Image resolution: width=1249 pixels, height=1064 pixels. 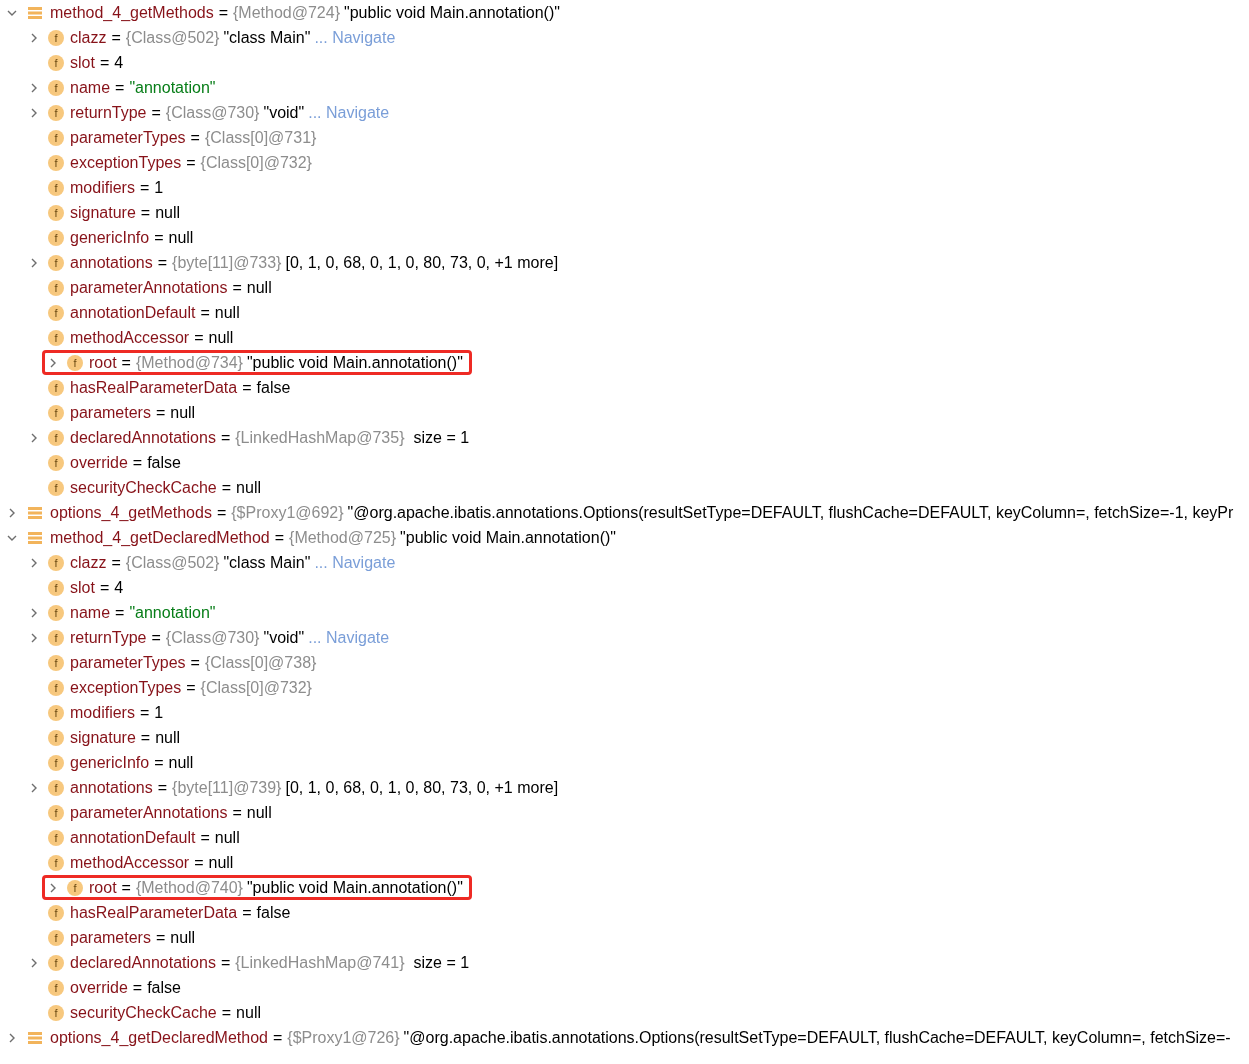 I want to click on variable-entry: root = {Method@740} "public void Main.annotation()", so click(x=276, y=887).